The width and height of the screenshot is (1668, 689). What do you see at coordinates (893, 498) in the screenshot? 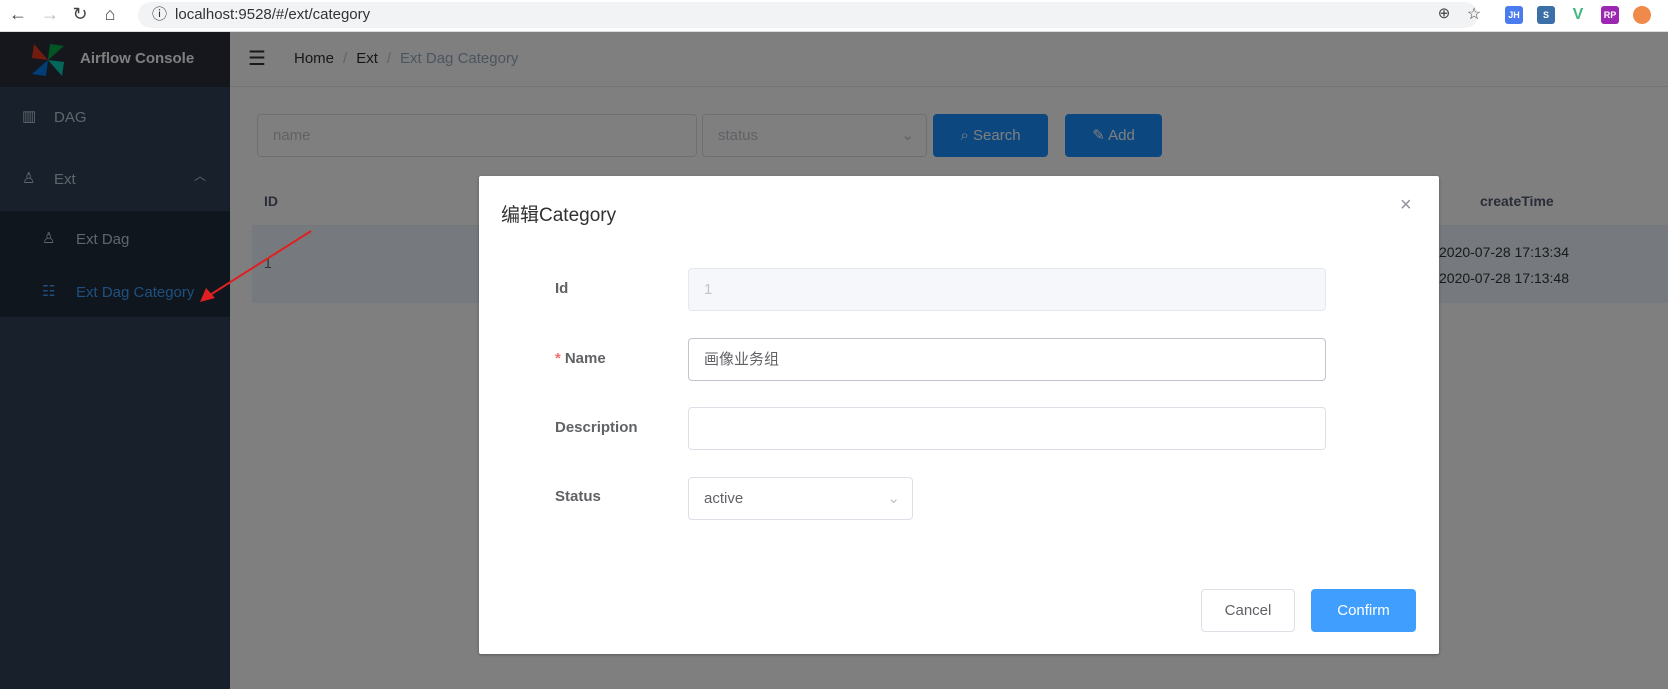
I see `chevron-down-icon: ⌄` at bounding box center [893, 498].